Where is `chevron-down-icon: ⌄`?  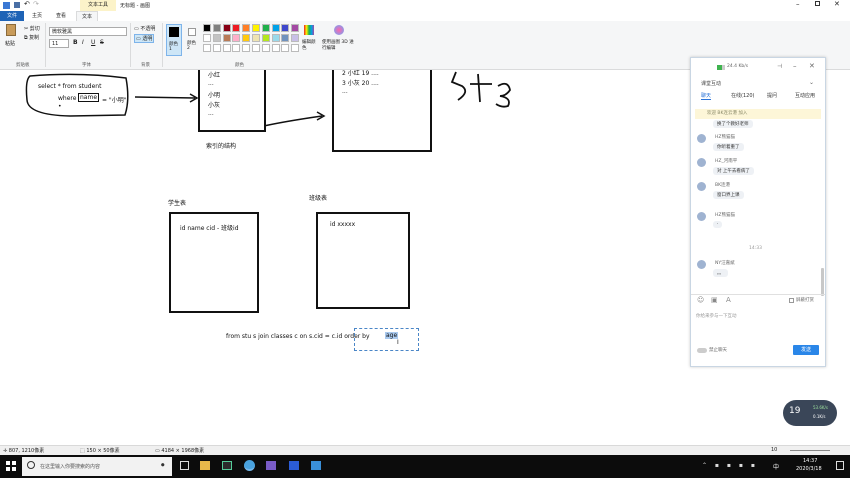
chevron-down-icon: ⌄ is located at coordinates (811, 82).